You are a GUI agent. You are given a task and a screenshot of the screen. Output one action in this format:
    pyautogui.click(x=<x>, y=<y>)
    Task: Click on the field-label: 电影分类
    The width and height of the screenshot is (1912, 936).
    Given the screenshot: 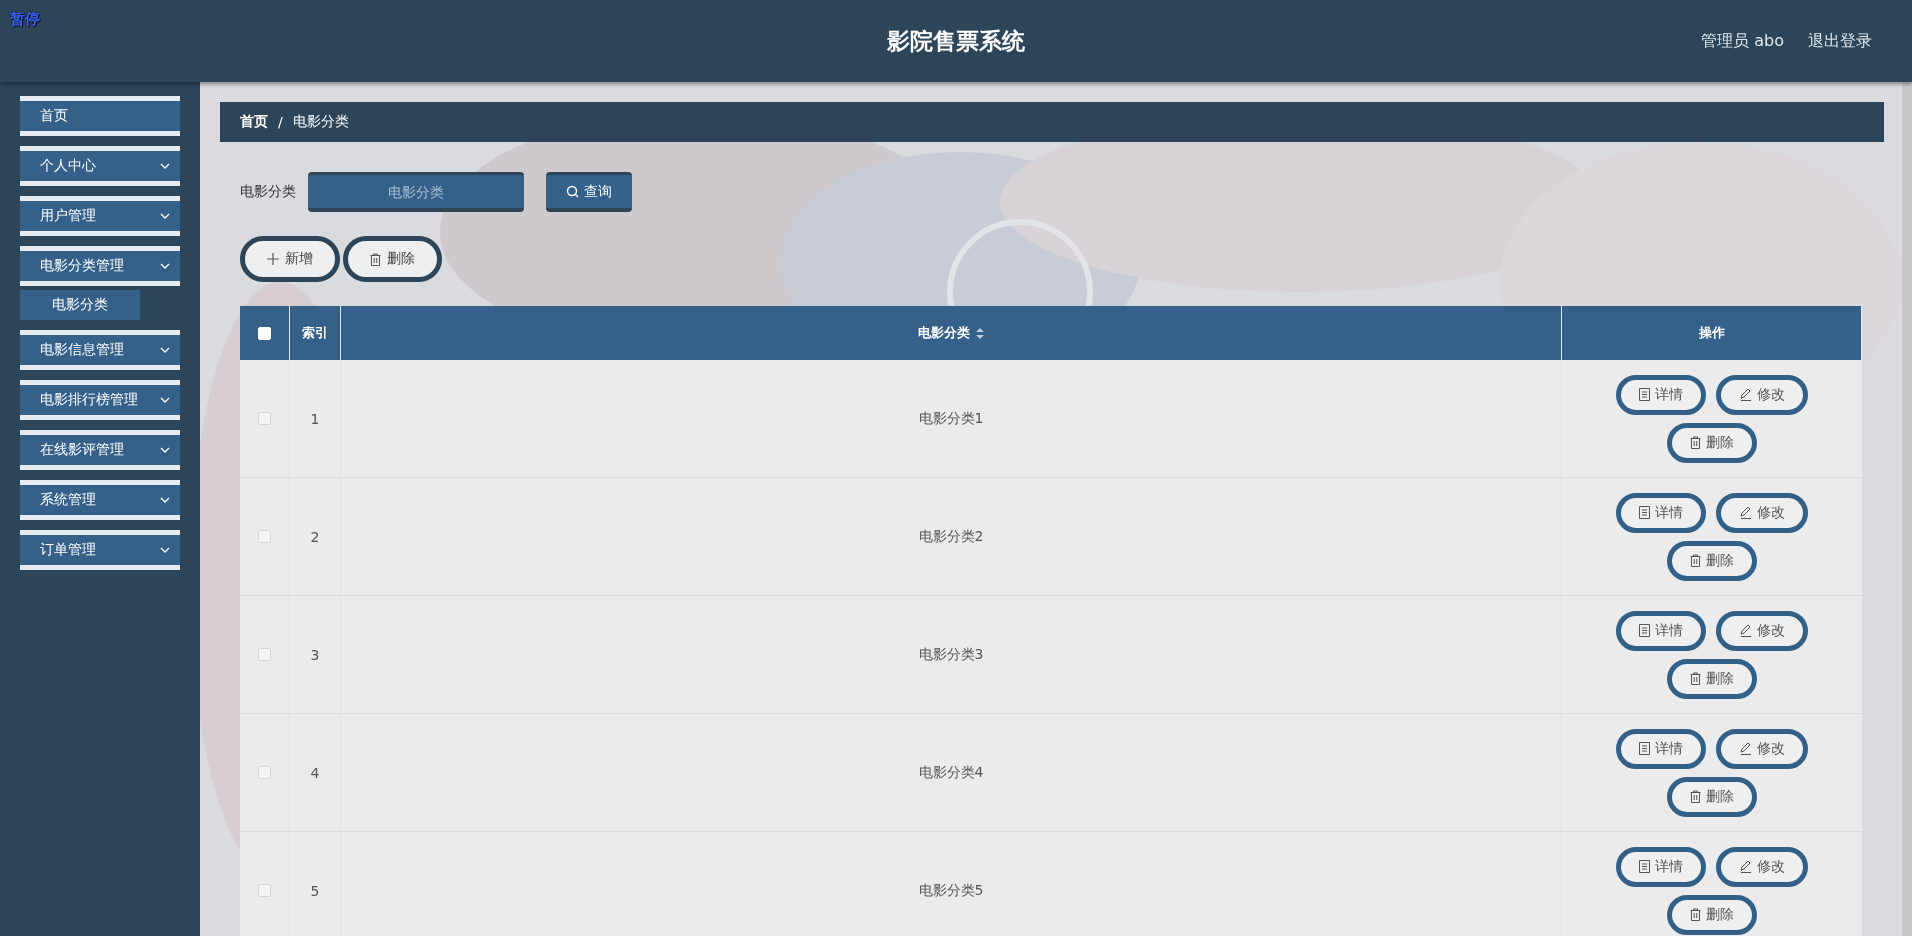 What is the action you would take?
    pyautogui.click(x=268, y=192)
    